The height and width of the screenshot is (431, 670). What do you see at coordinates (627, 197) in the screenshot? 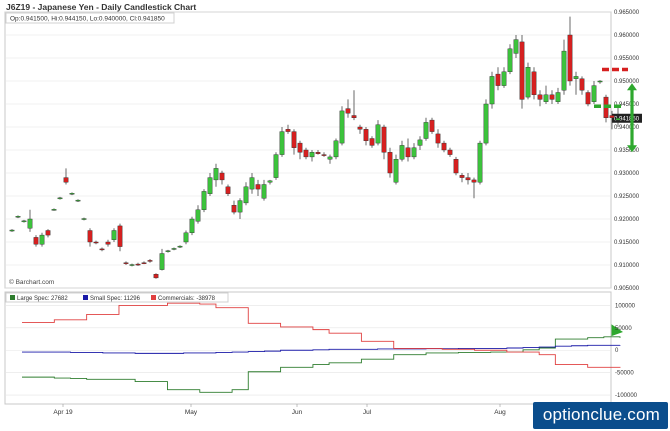
I see `price-tick-label: 0.925000` at bounding box center [627, 197].